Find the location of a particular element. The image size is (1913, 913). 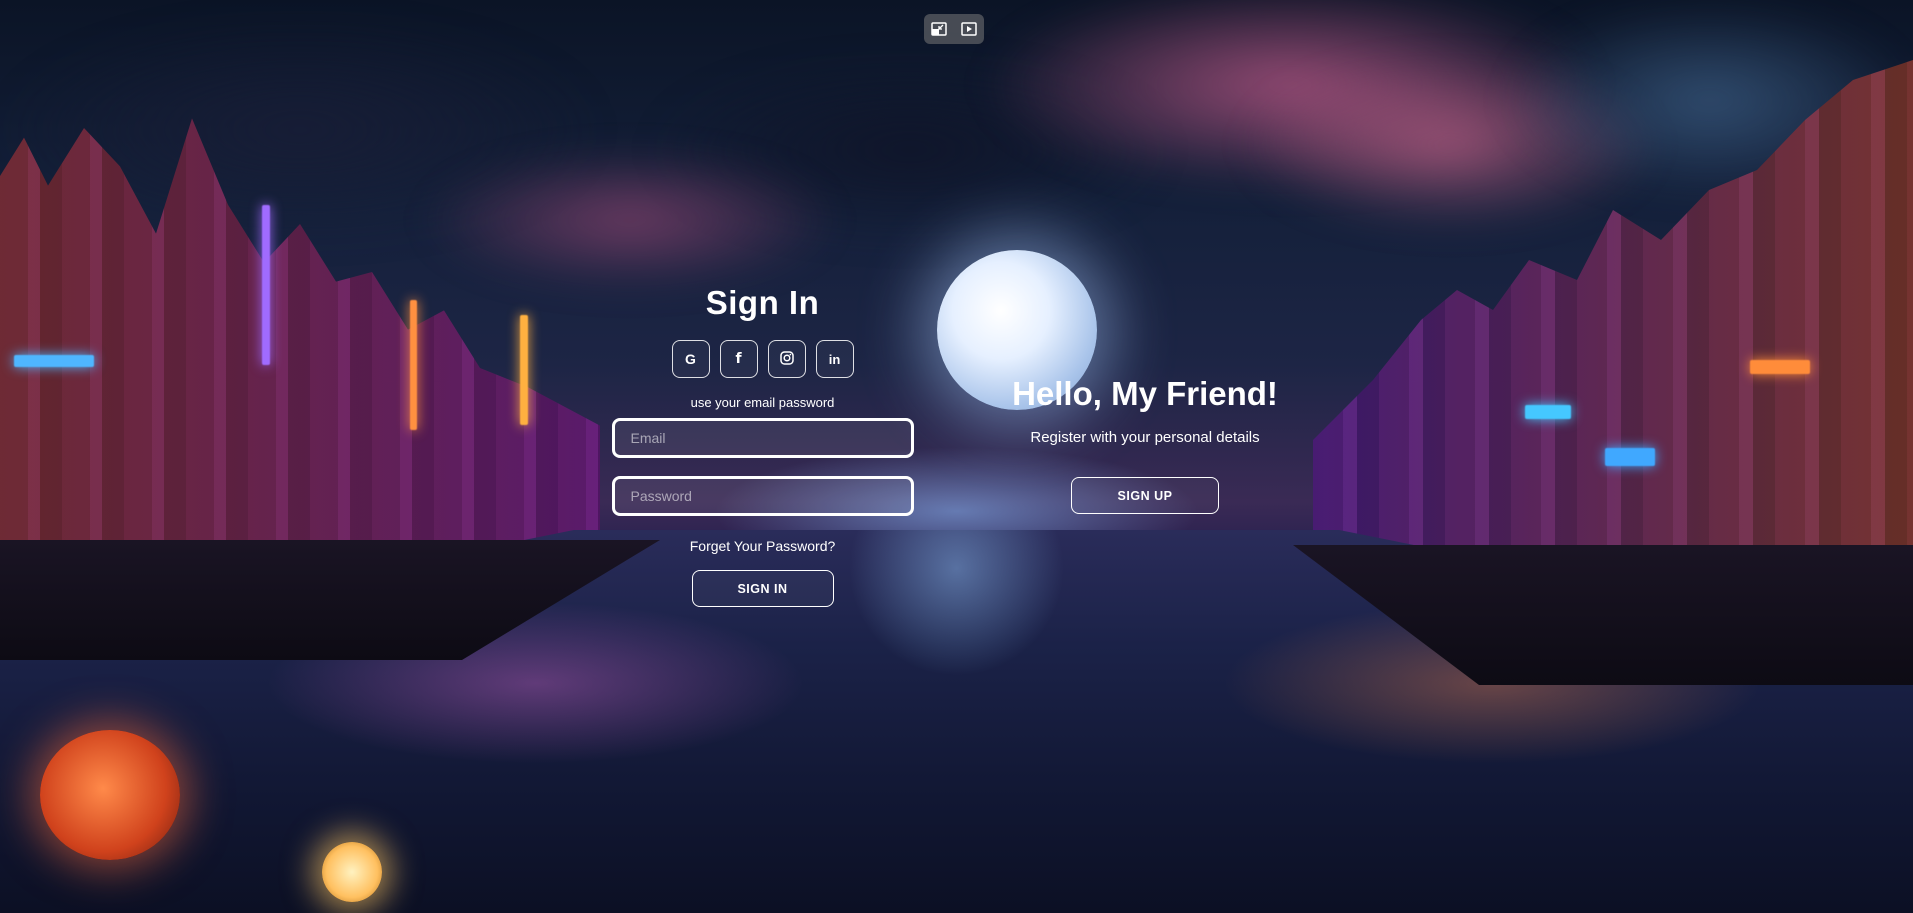

linkedin-icon: in is located at coordinates (834, 359).